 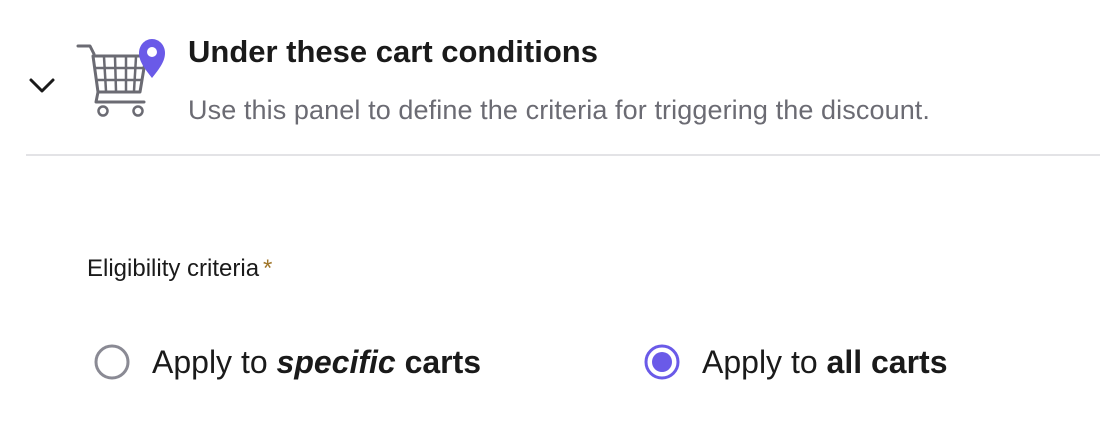 What do you see at coordinates (662, 362) in the screenshot?
I see `radio-selected-icon` at bounding box center [662, 362].